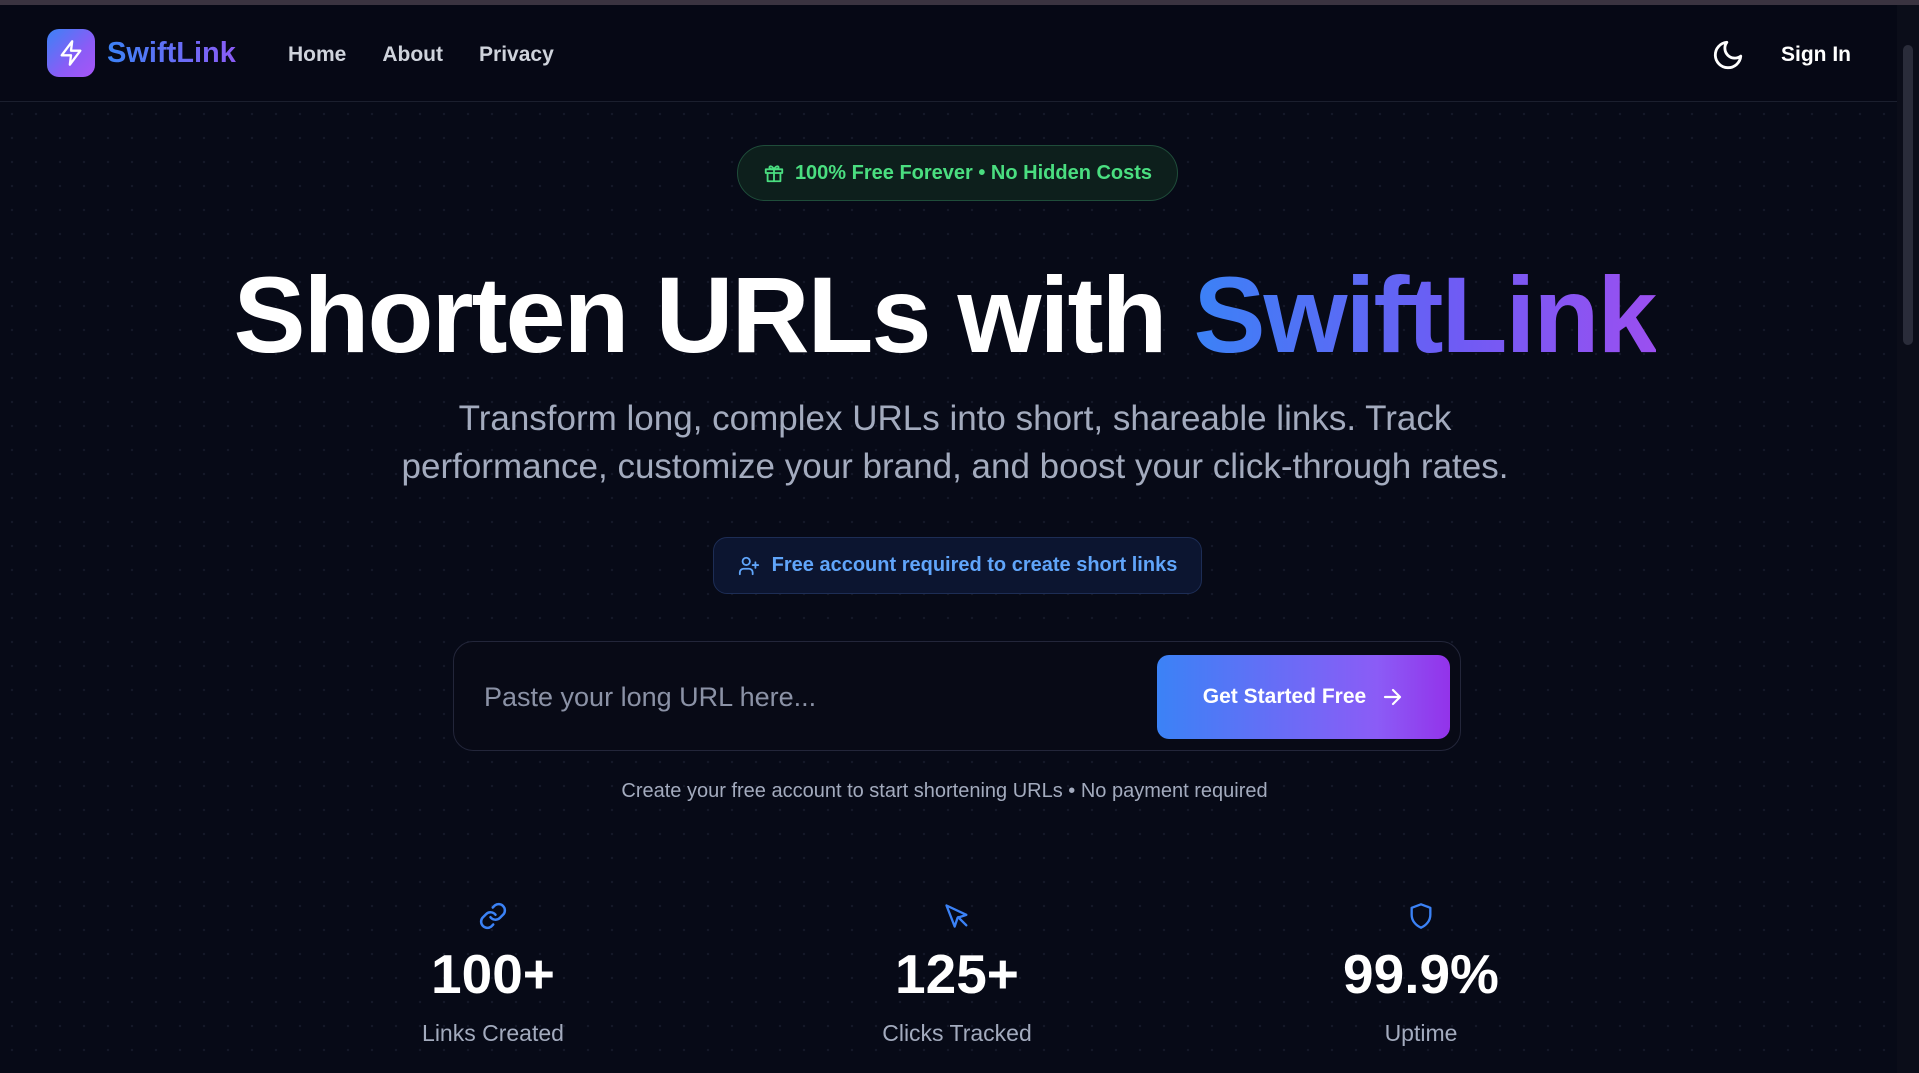 The height and width of the screenshot is (1073, 1919). Describe the element at coordinates (957, 916) in the screenshot. I see `cursor-arrow-icon` at that location.